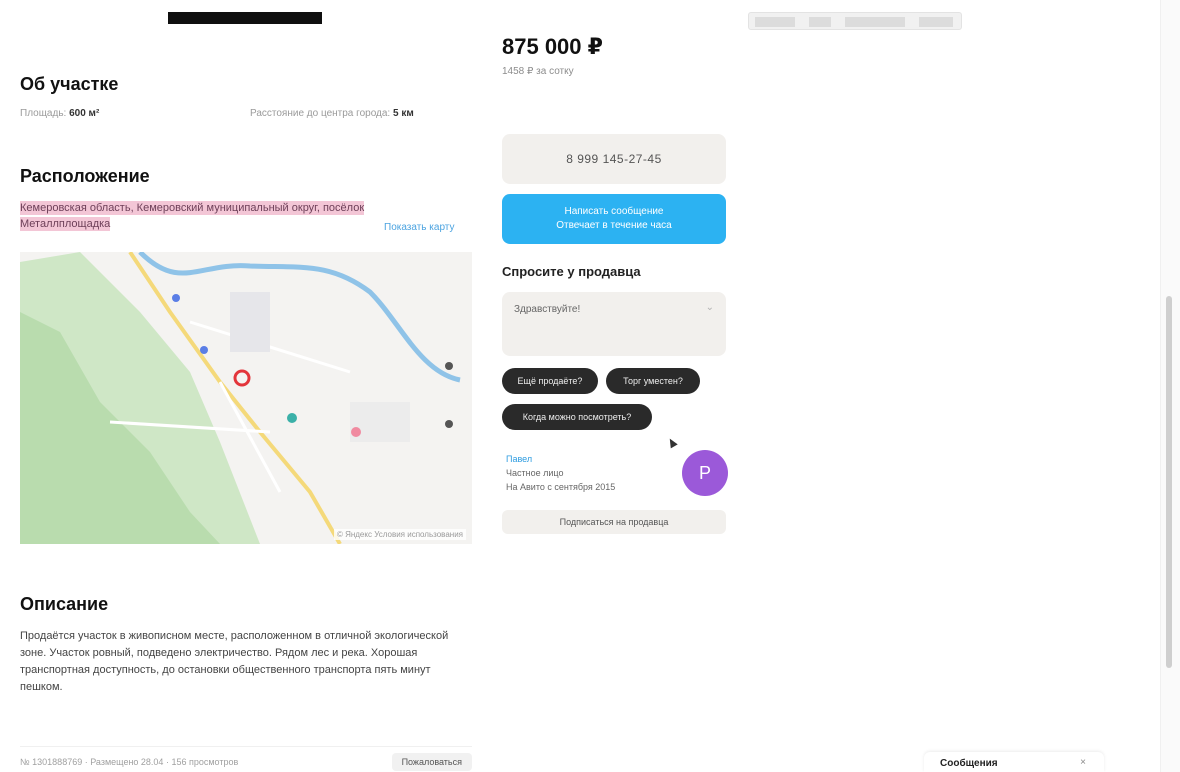 This screenshot has width=1180, height=772. Describe the element at coordinates (614, 225) in the screenshot. I see `reply-time-label: Отвечает в течение часа` at that location.